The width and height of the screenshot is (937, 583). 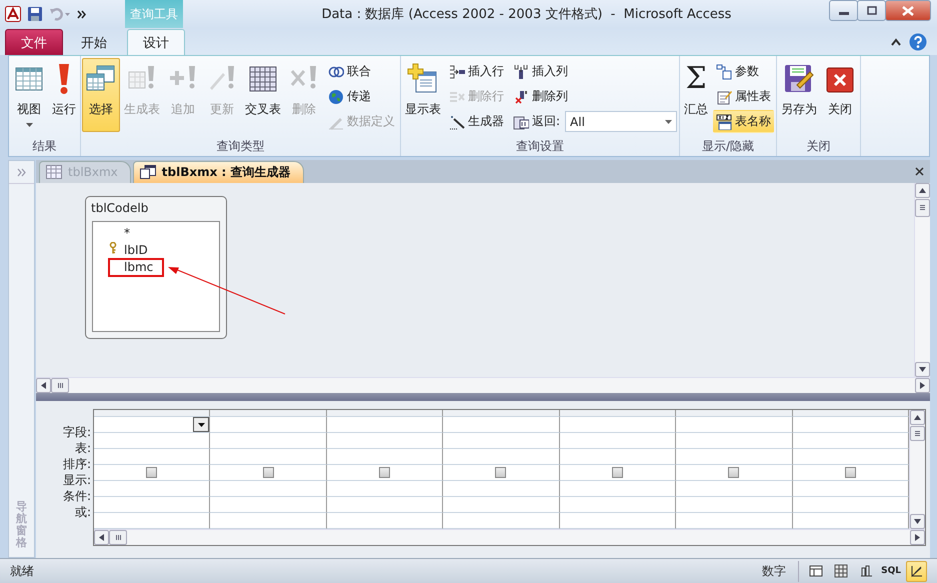 What do you see at coordinates (201, 424) in the screenshot?
I see `dropdown-button` at bounding box center [201, 424].